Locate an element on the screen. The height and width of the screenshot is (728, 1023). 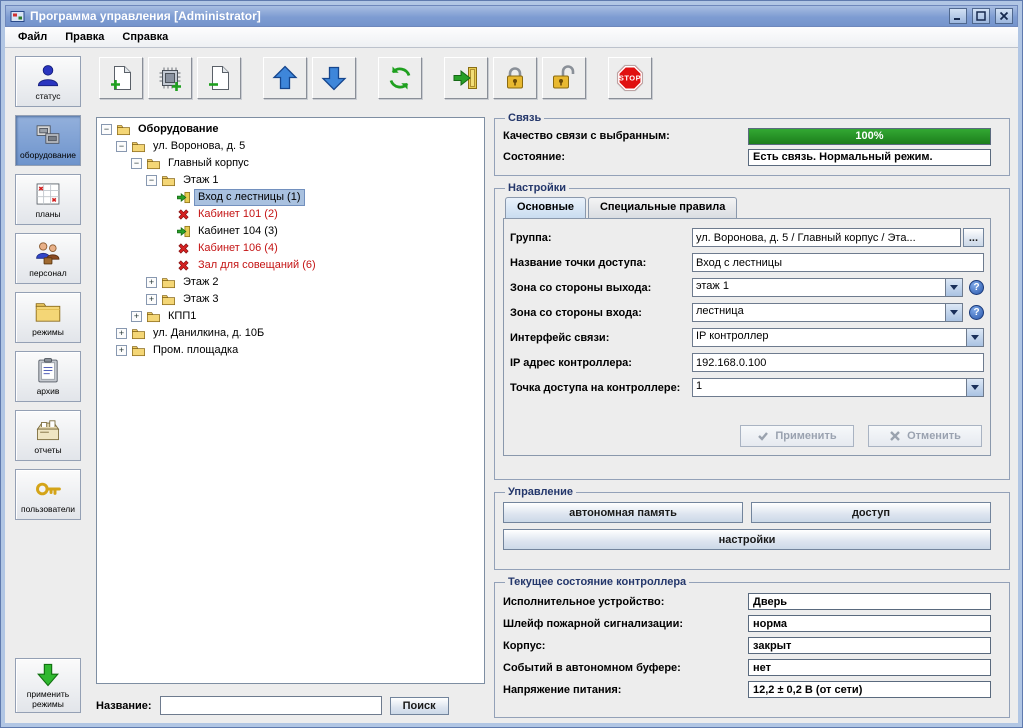
sidebar-item-label: пользователи is located at coordinates (48, 508).